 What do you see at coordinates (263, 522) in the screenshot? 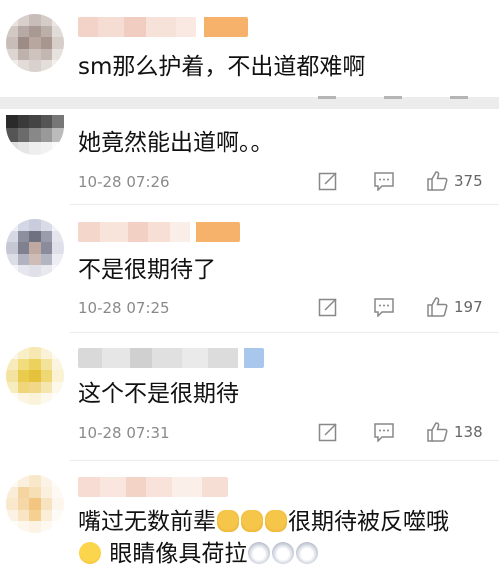
I see `comment-text: 嘴过无数前辈 很期待被反噬哦` at bounding box center [263, 522].